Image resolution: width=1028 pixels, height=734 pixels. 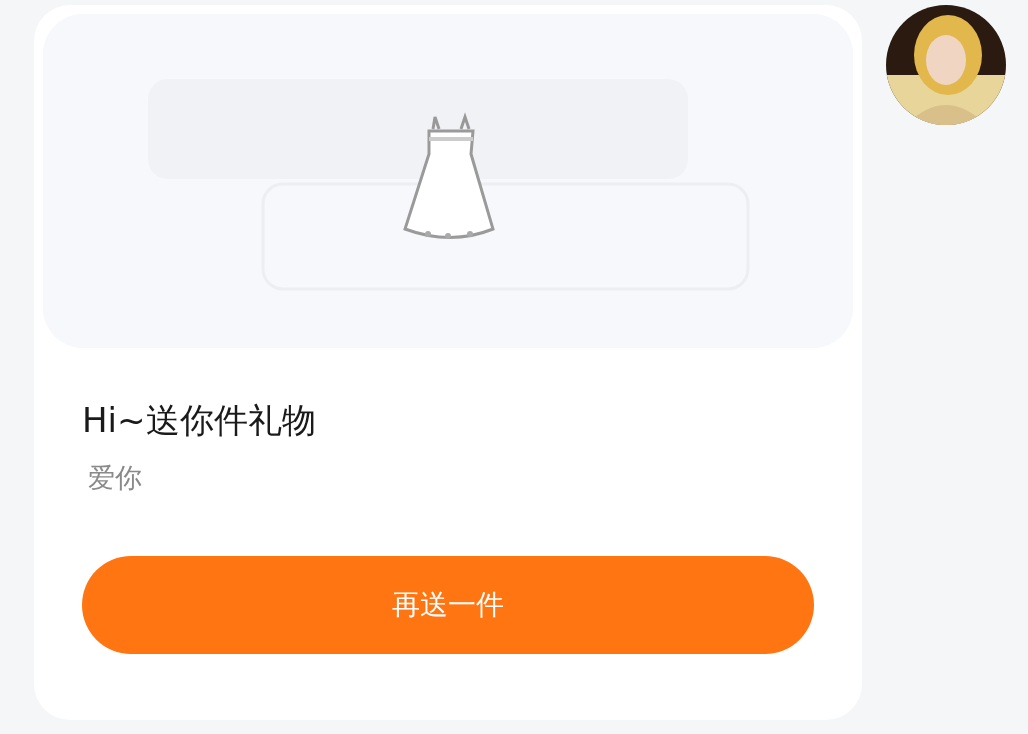 I want to click on gift-message: 爱你, so click(x=115, y=478).